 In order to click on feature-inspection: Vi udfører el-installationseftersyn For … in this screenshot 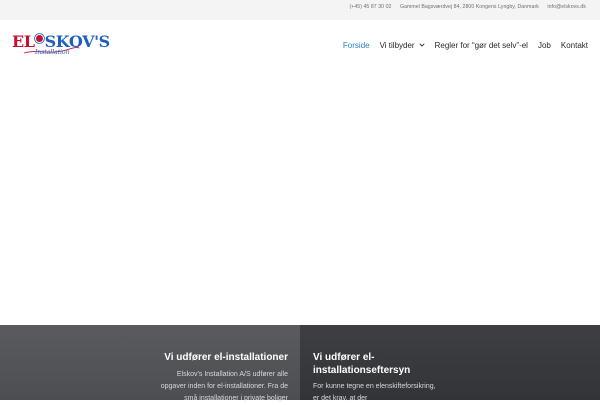, I will do `click(450, 363)`.